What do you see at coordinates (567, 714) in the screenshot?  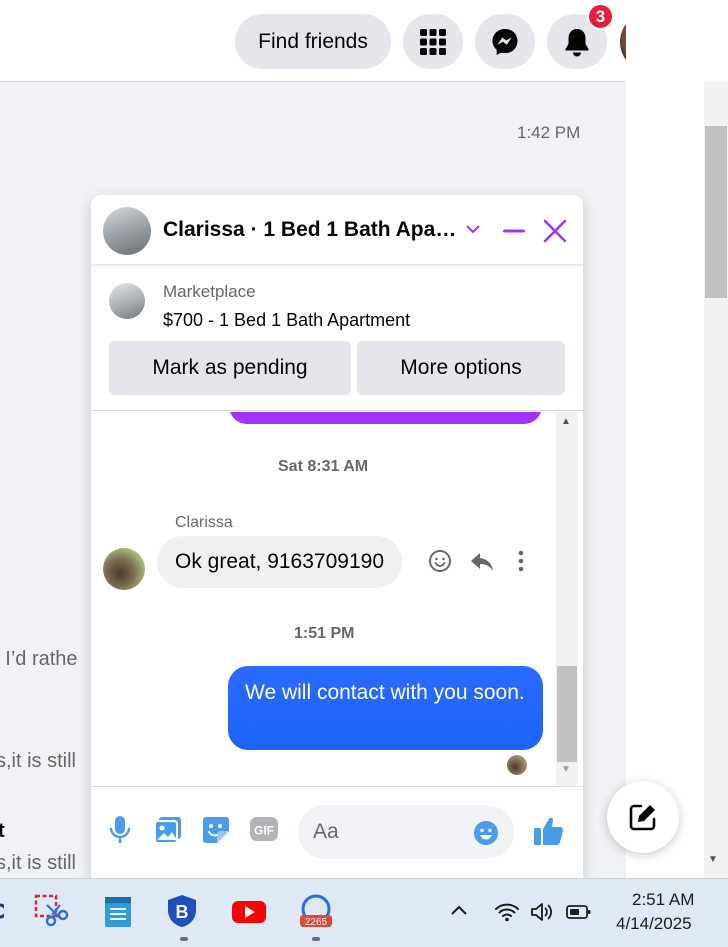 I see `message-scrollbar-thumb` at bounding box center [567, 714].